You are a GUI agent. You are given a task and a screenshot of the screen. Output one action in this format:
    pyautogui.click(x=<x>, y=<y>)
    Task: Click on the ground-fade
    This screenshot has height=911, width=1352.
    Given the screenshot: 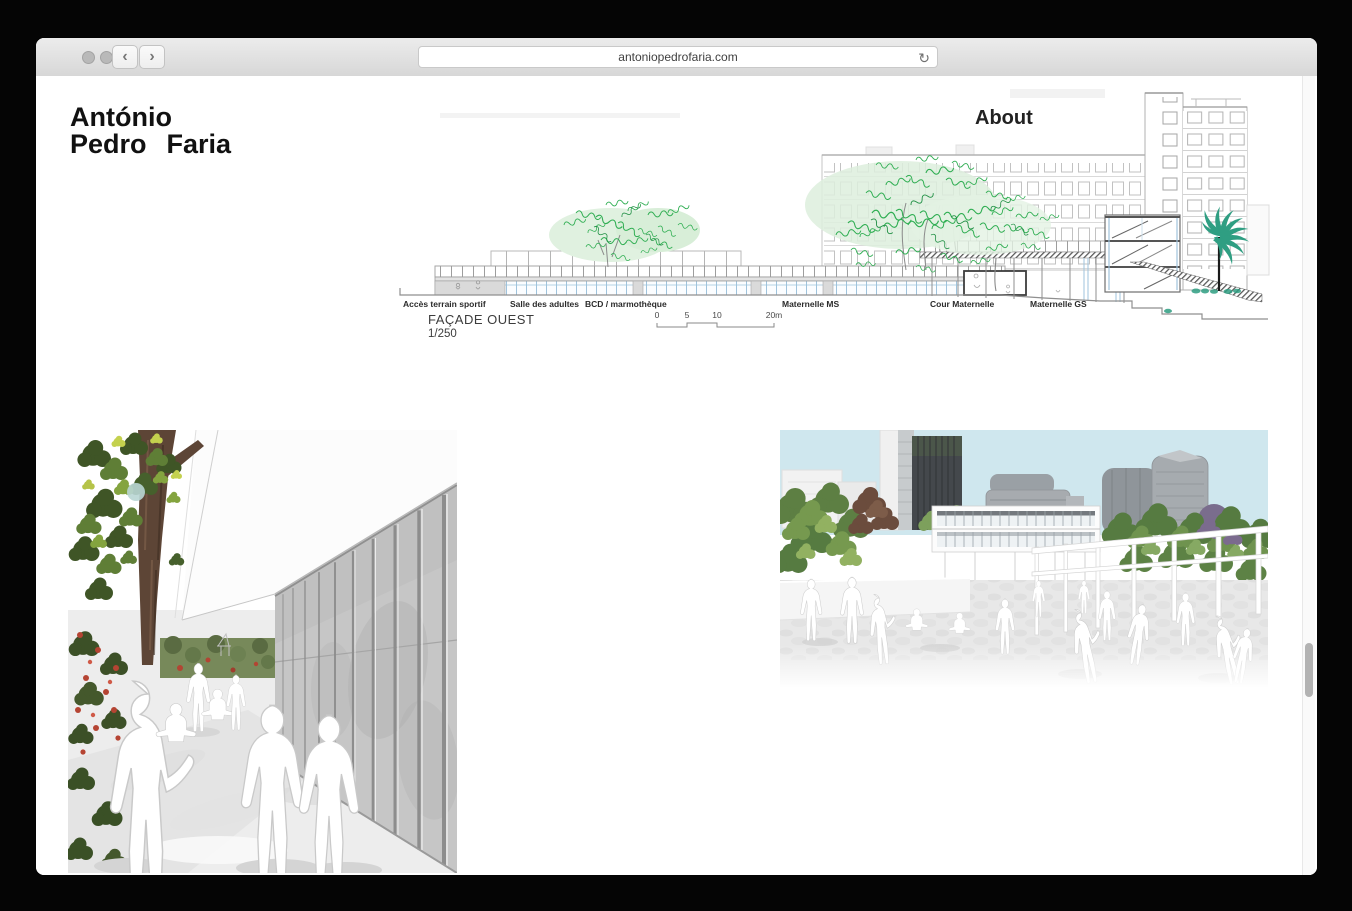 What is the action you would take?
    pyautogui.click(x=1024, y=666)
    